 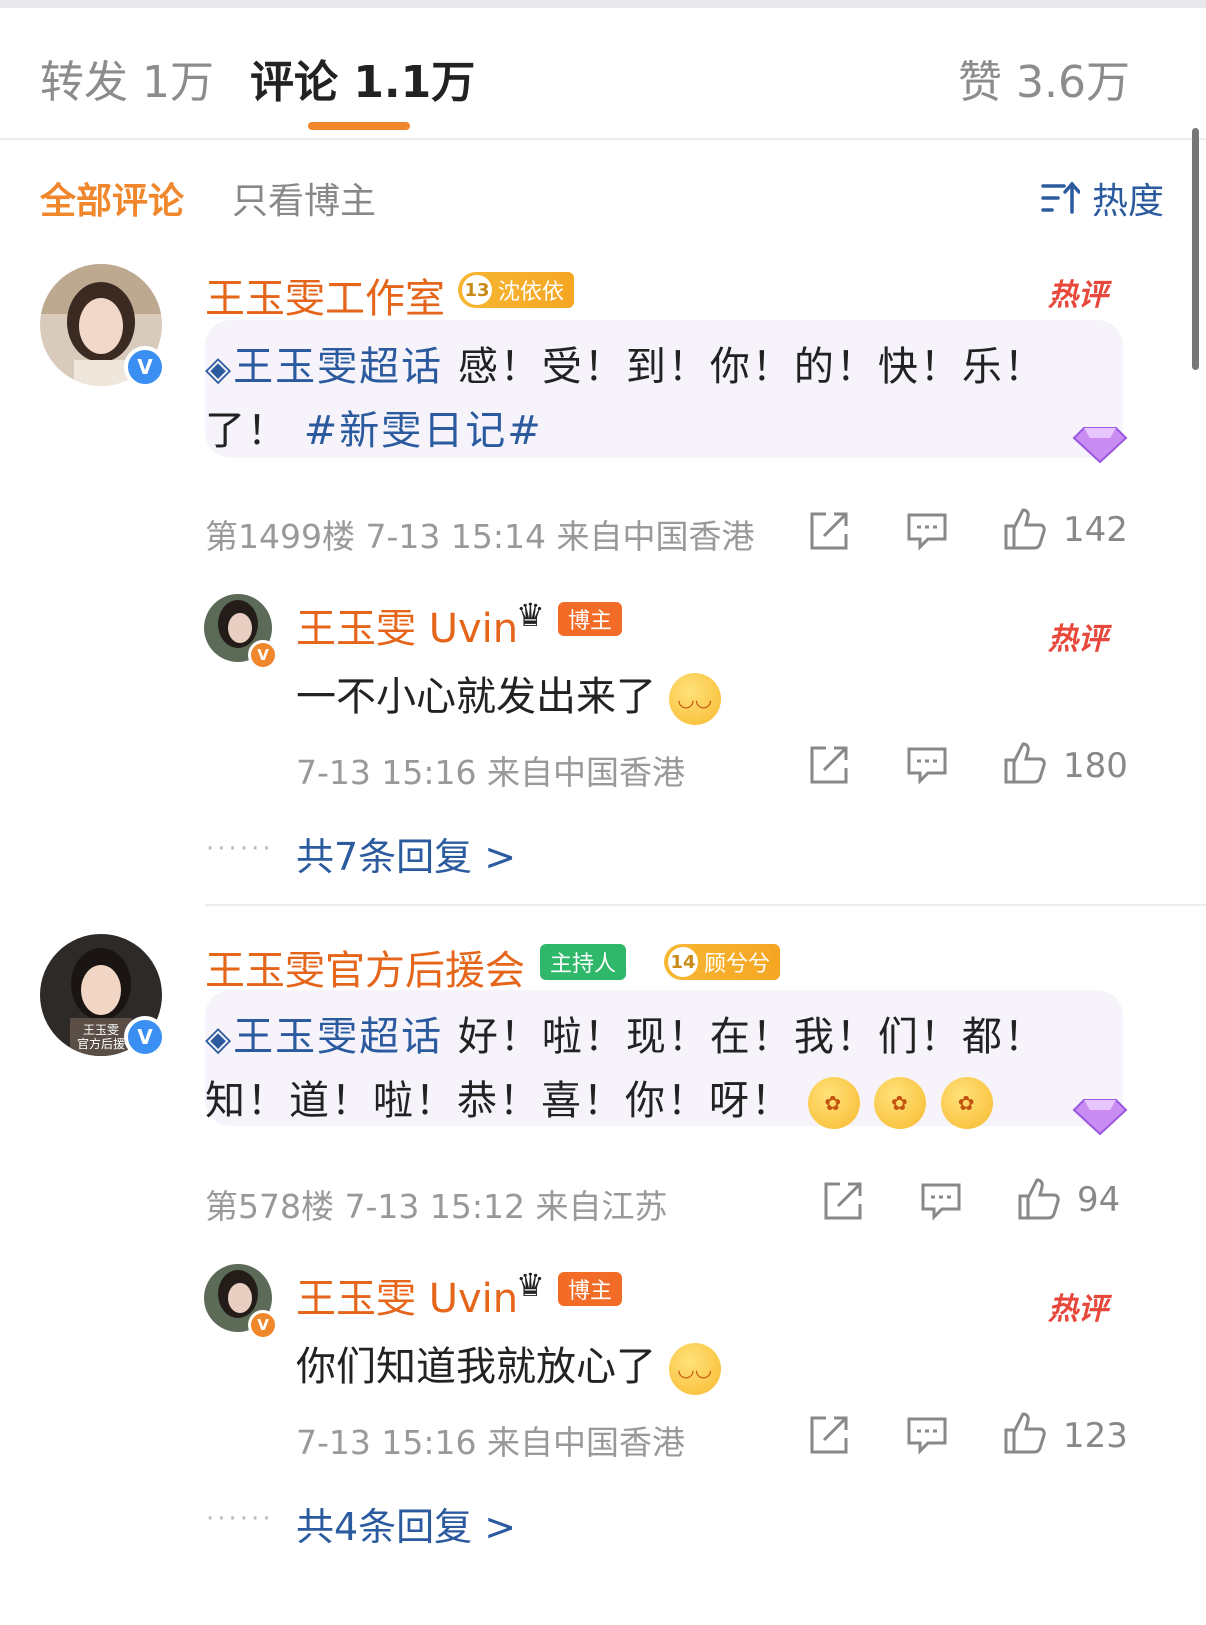 What do you see at coordinates (477, 290) in the screenshot?
I see `fan-level: 13` at bounding box center [477, 290].